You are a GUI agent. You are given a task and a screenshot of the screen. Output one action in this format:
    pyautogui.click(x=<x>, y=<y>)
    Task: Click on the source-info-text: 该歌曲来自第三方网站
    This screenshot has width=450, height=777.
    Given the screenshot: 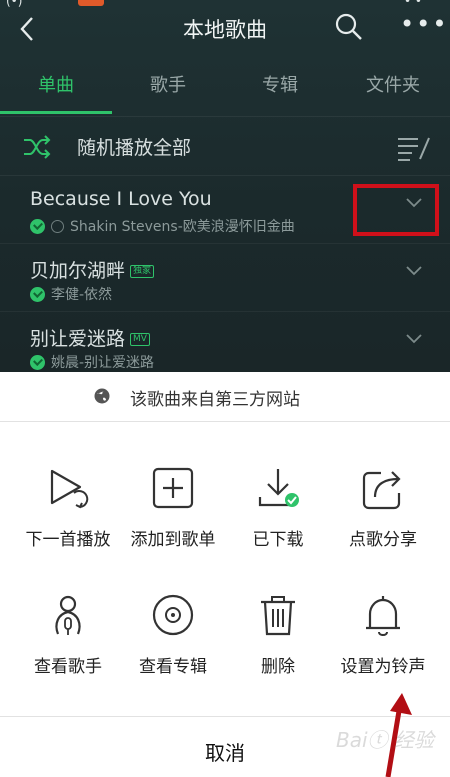 What is the action you would take?
    pyautogui.click(x=215, y=400)
    